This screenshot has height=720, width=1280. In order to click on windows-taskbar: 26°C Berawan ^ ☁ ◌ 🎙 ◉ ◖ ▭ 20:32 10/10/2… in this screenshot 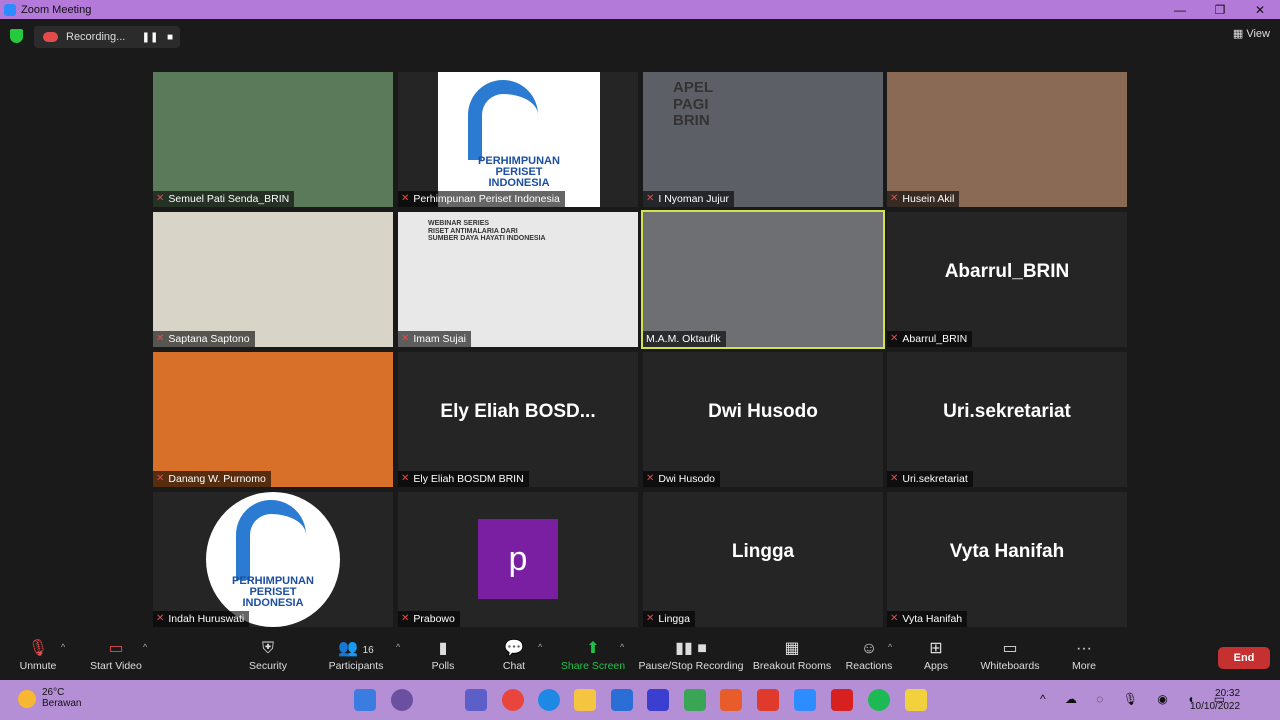, I will do `click(640, 700)`.